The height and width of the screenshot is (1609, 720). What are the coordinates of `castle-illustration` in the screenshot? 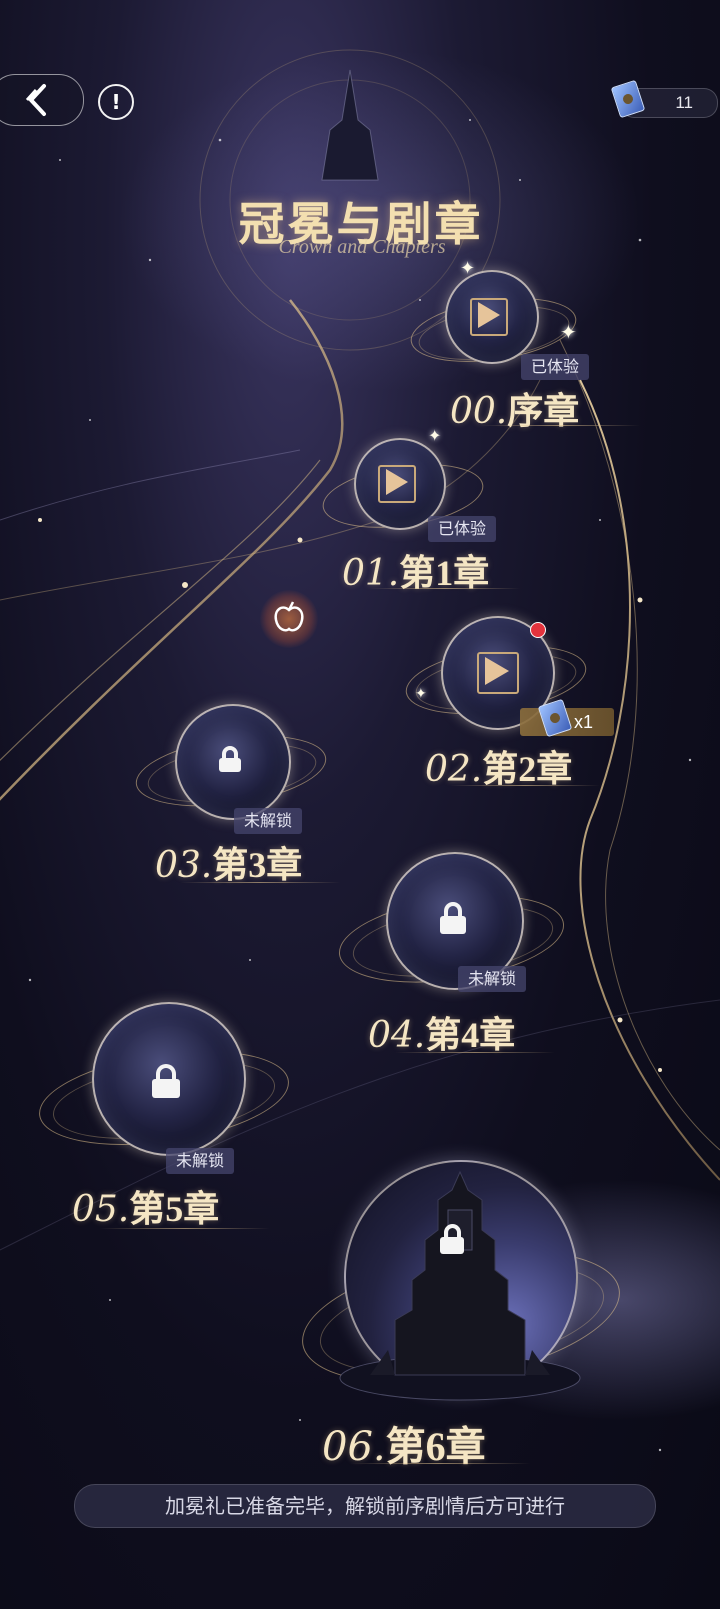 It's located at (460, 1285).